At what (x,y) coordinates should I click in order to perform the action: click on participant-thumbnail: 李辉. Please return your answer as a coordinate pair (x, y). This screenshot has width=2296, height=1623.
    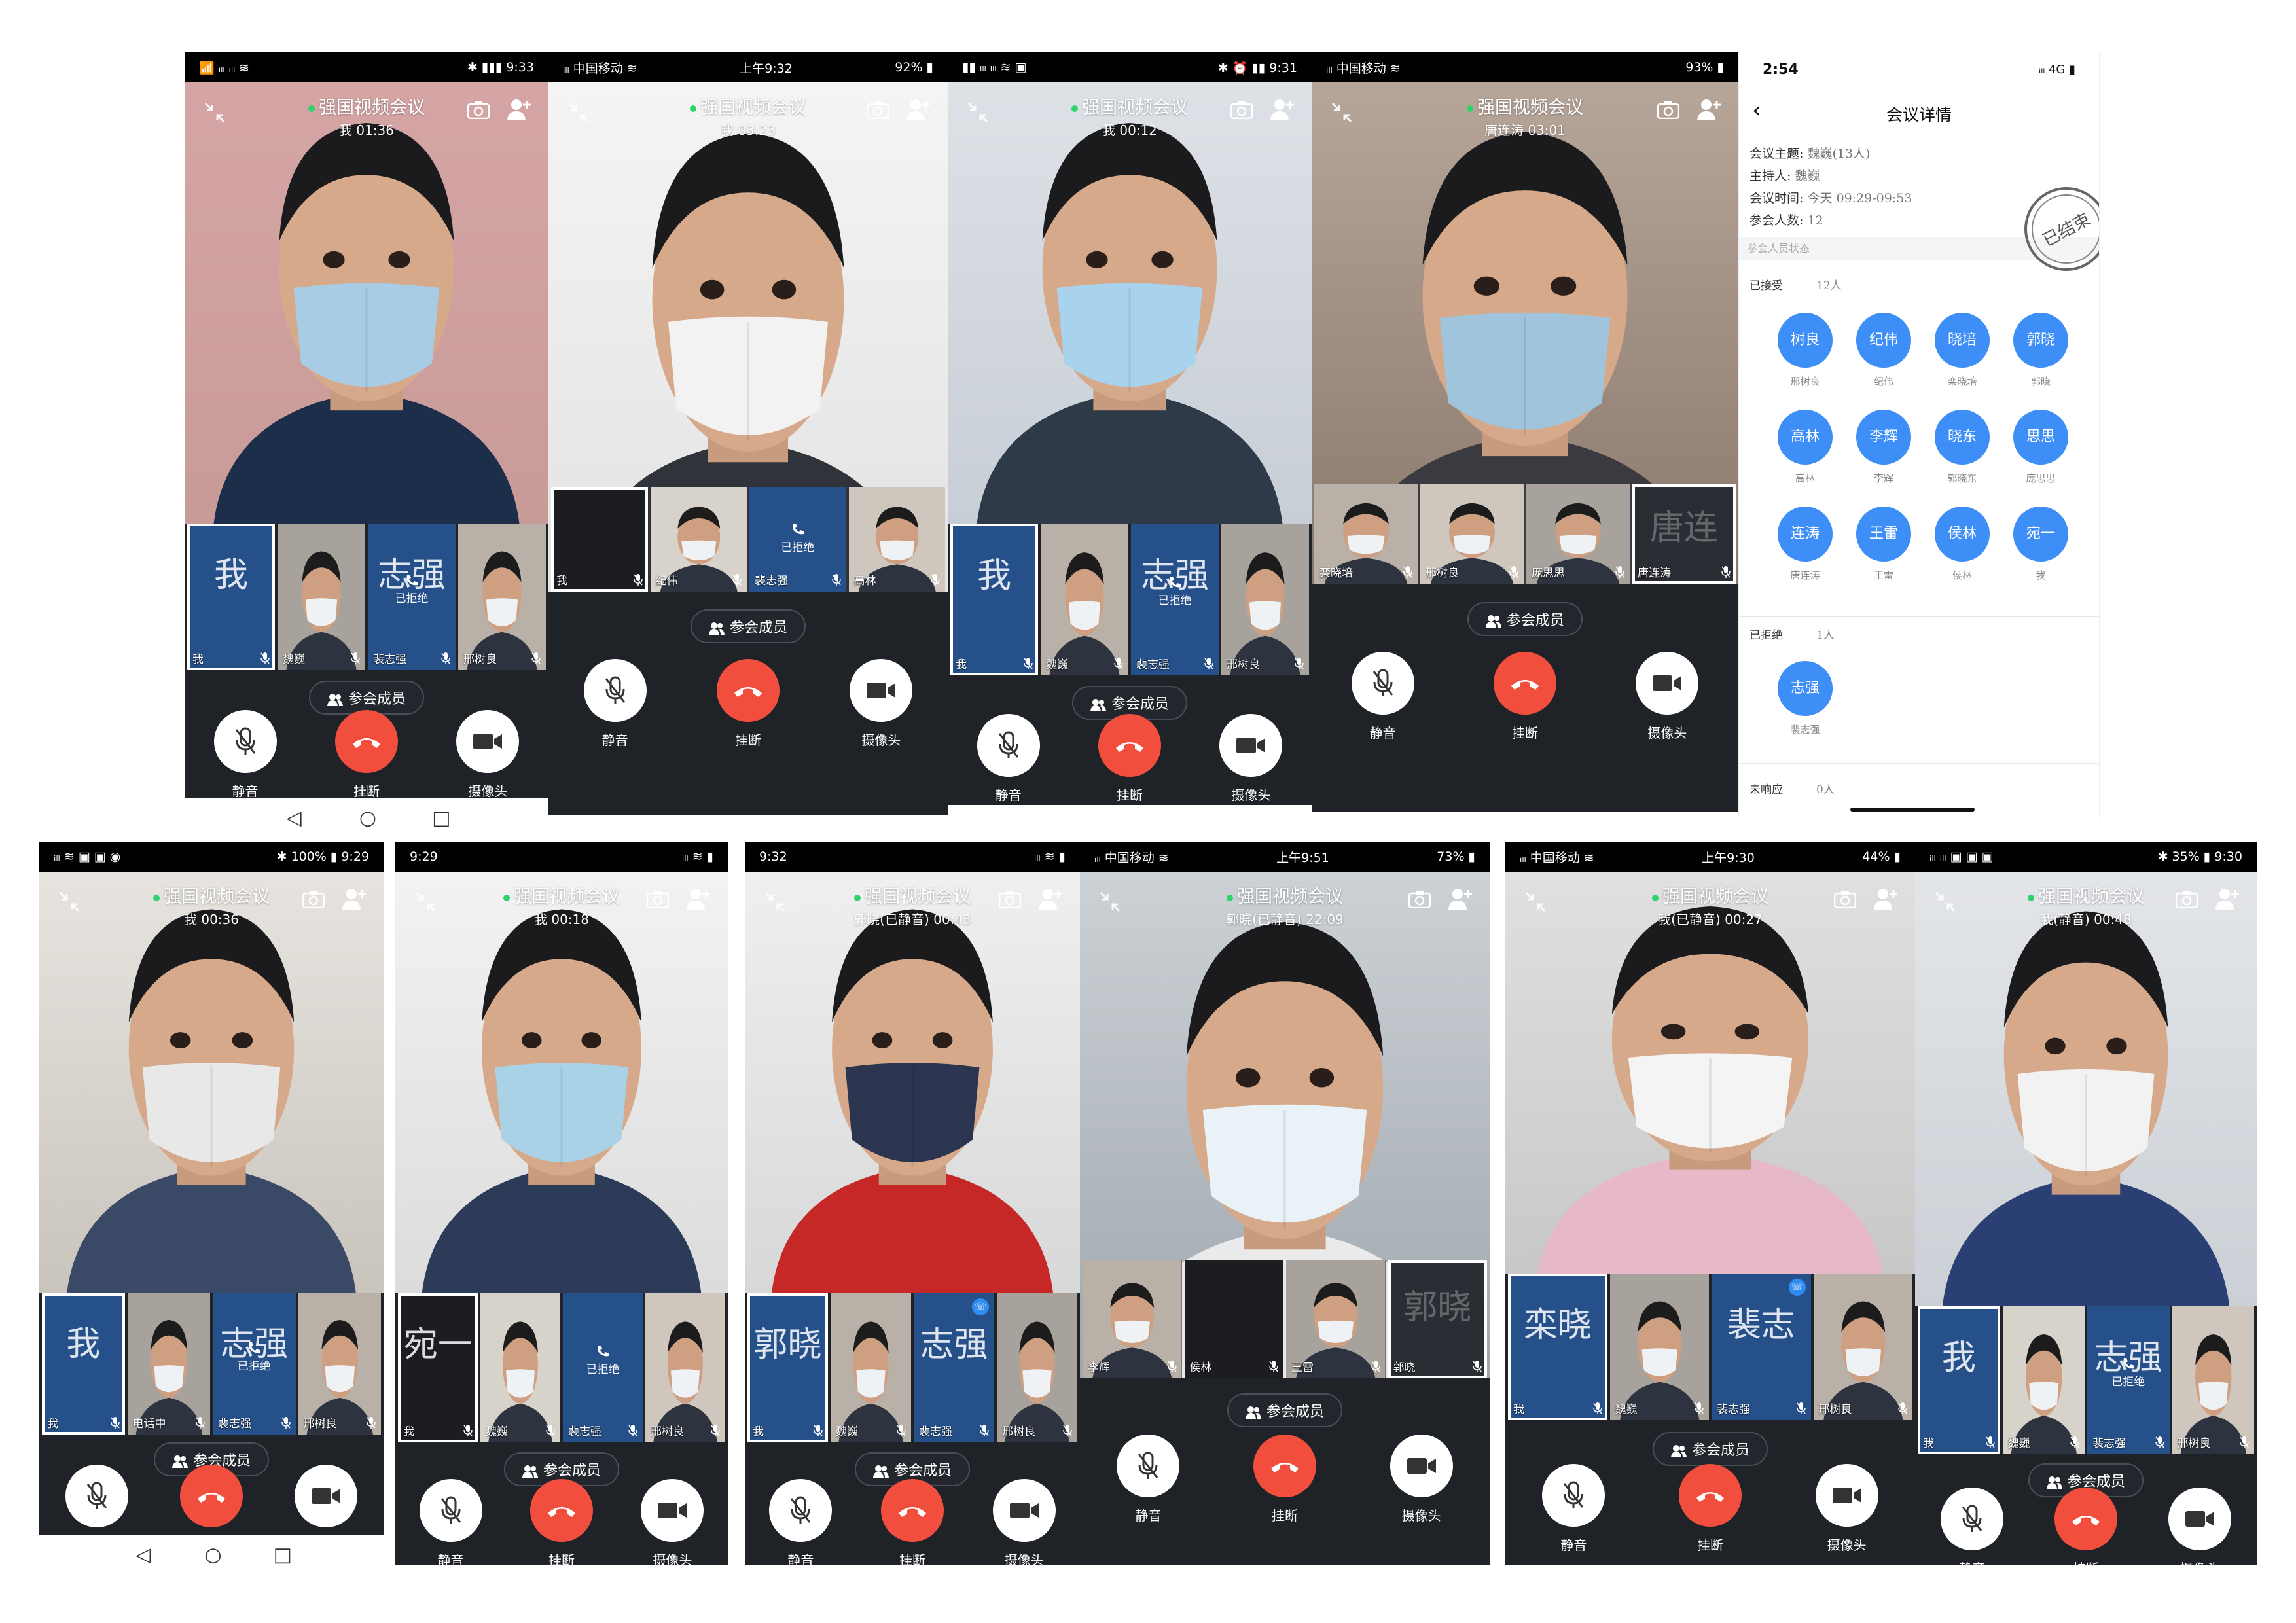
    Looking at the image, I should click on (1132, 1319).